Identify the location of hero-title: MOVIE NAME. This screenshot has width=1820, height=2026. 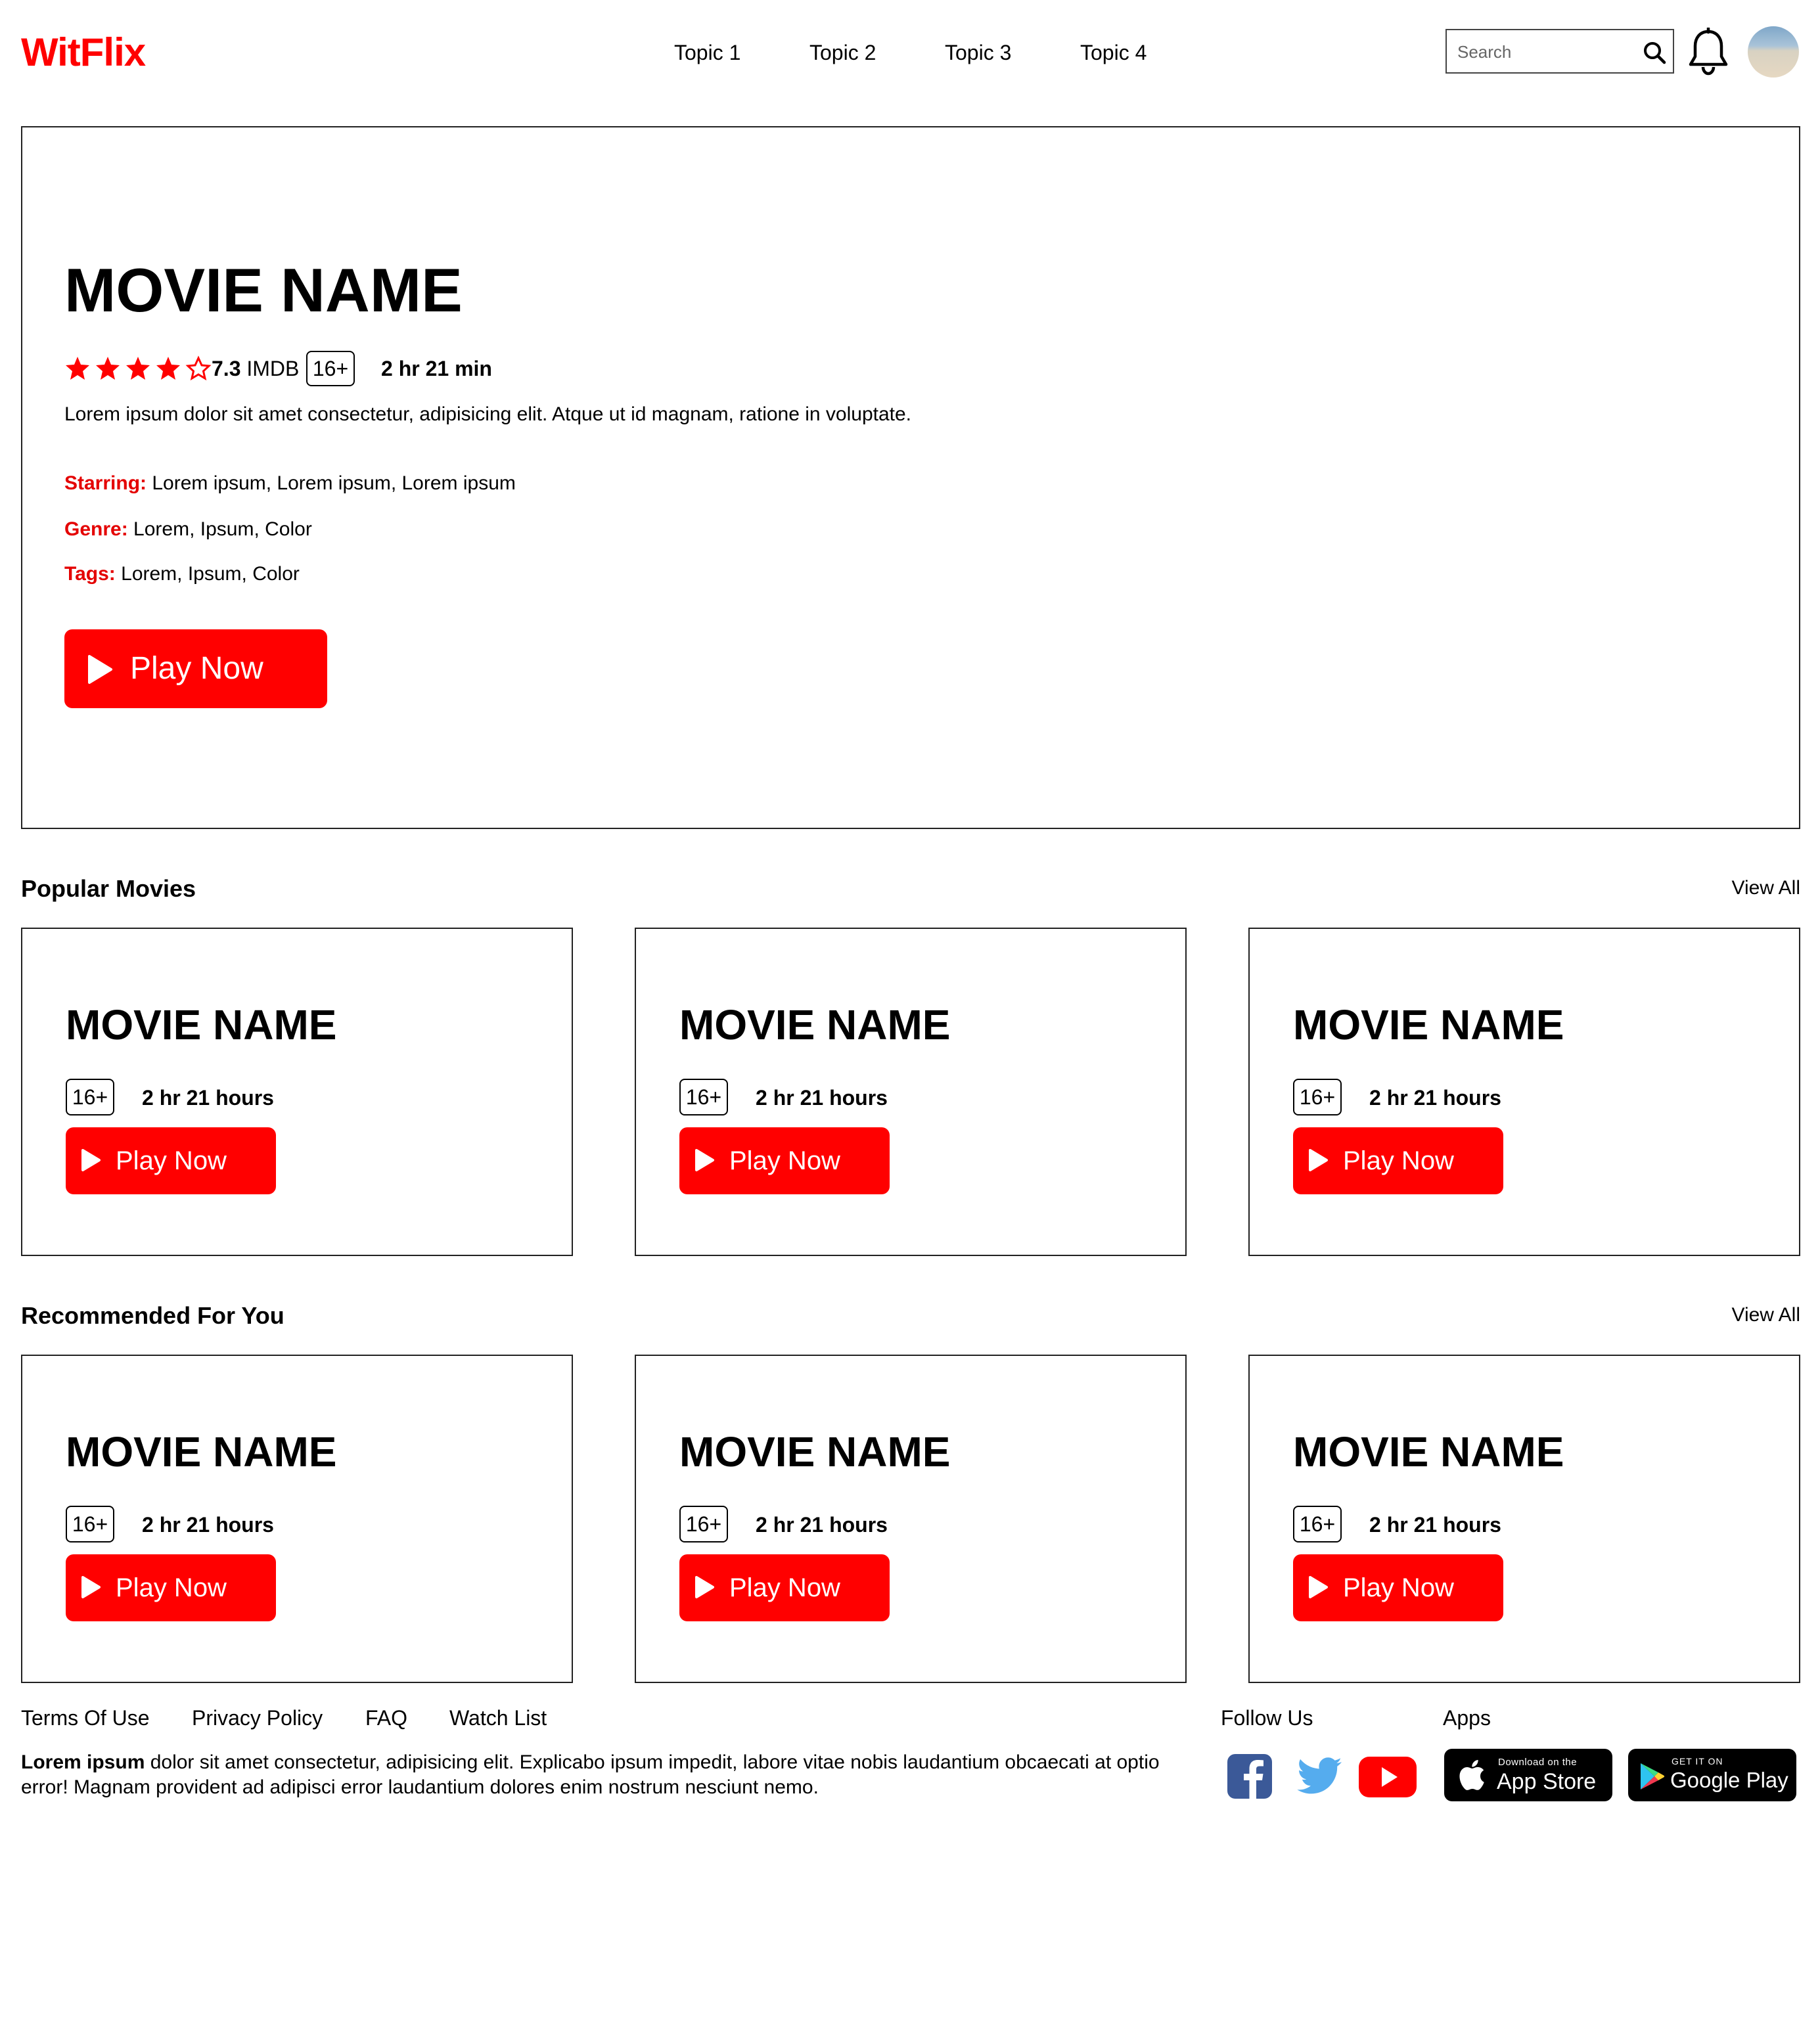
(263, 291).